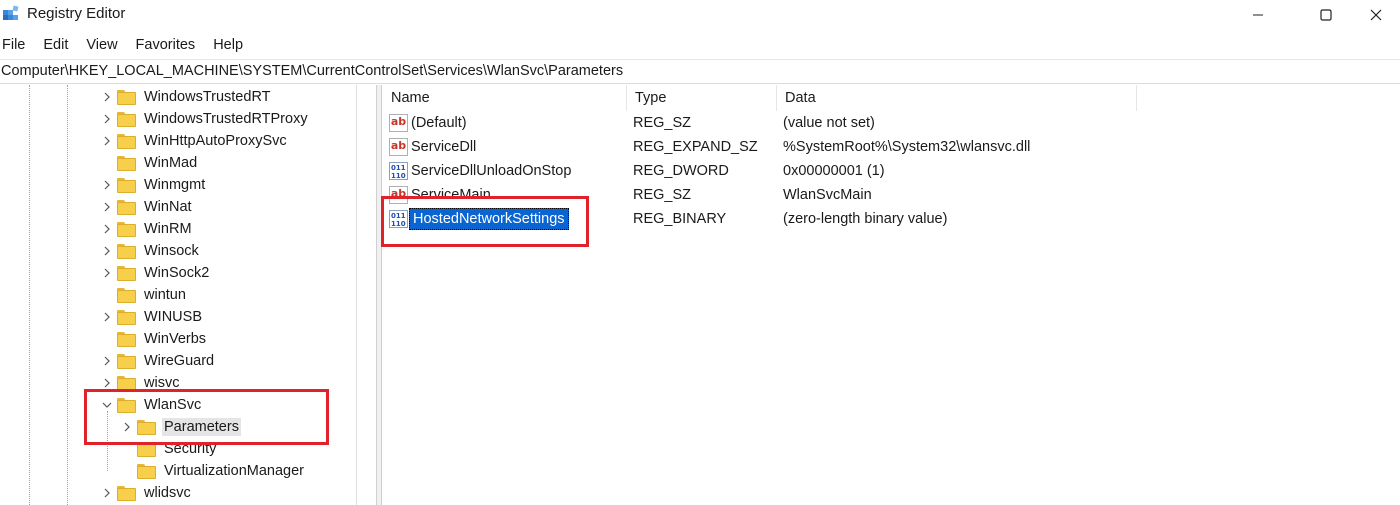  I want to click on title-bar: Registry Editor, so click(700, 15).